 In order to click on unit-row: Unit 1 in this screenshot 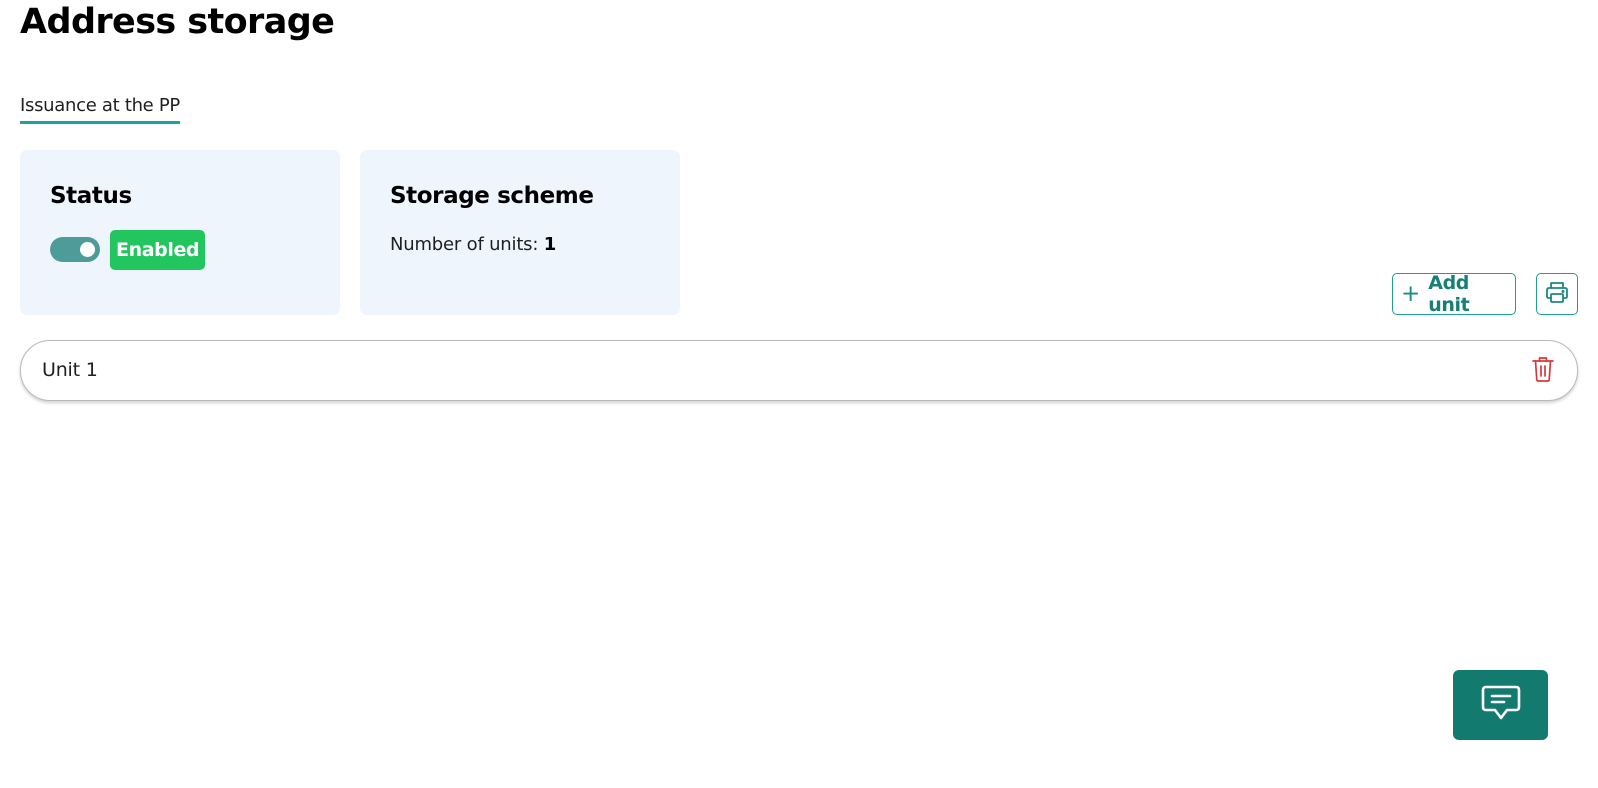, I will do `click(799, 370)`.